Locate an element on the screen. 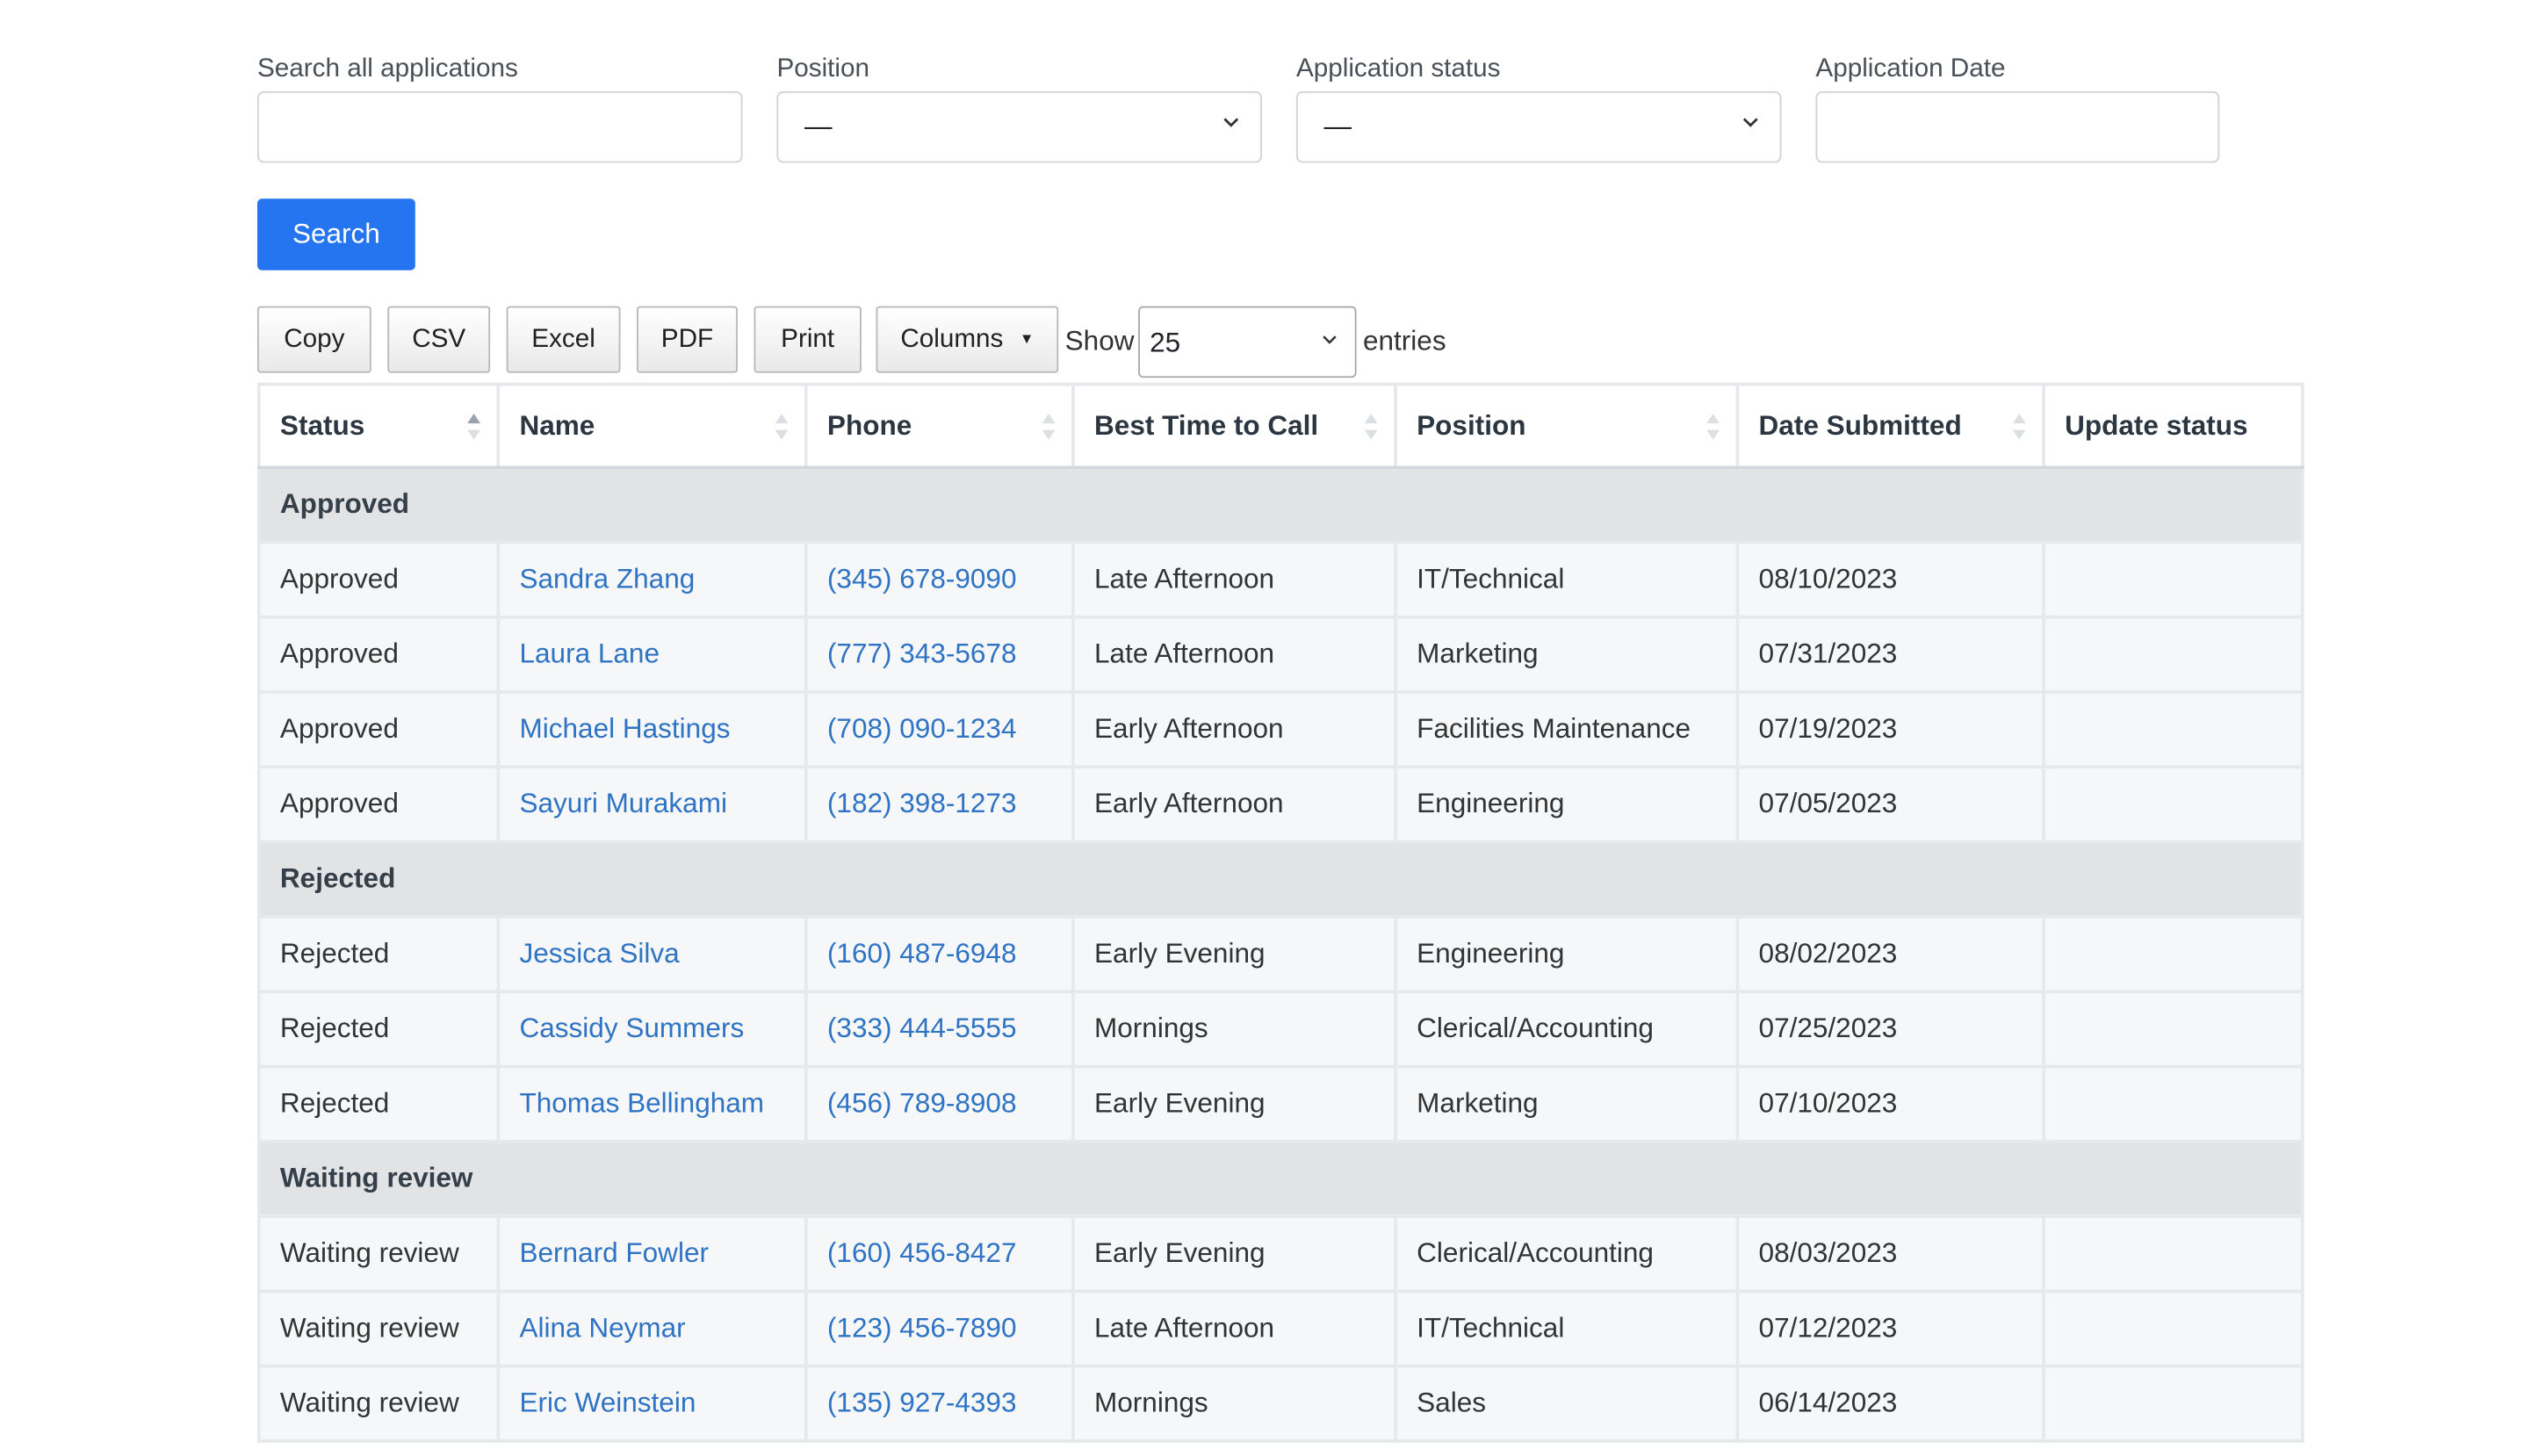 This screenshot has width=2524, height=1456. column-header-best-time: Best Time to Call is located at coordinates (1234, 426).